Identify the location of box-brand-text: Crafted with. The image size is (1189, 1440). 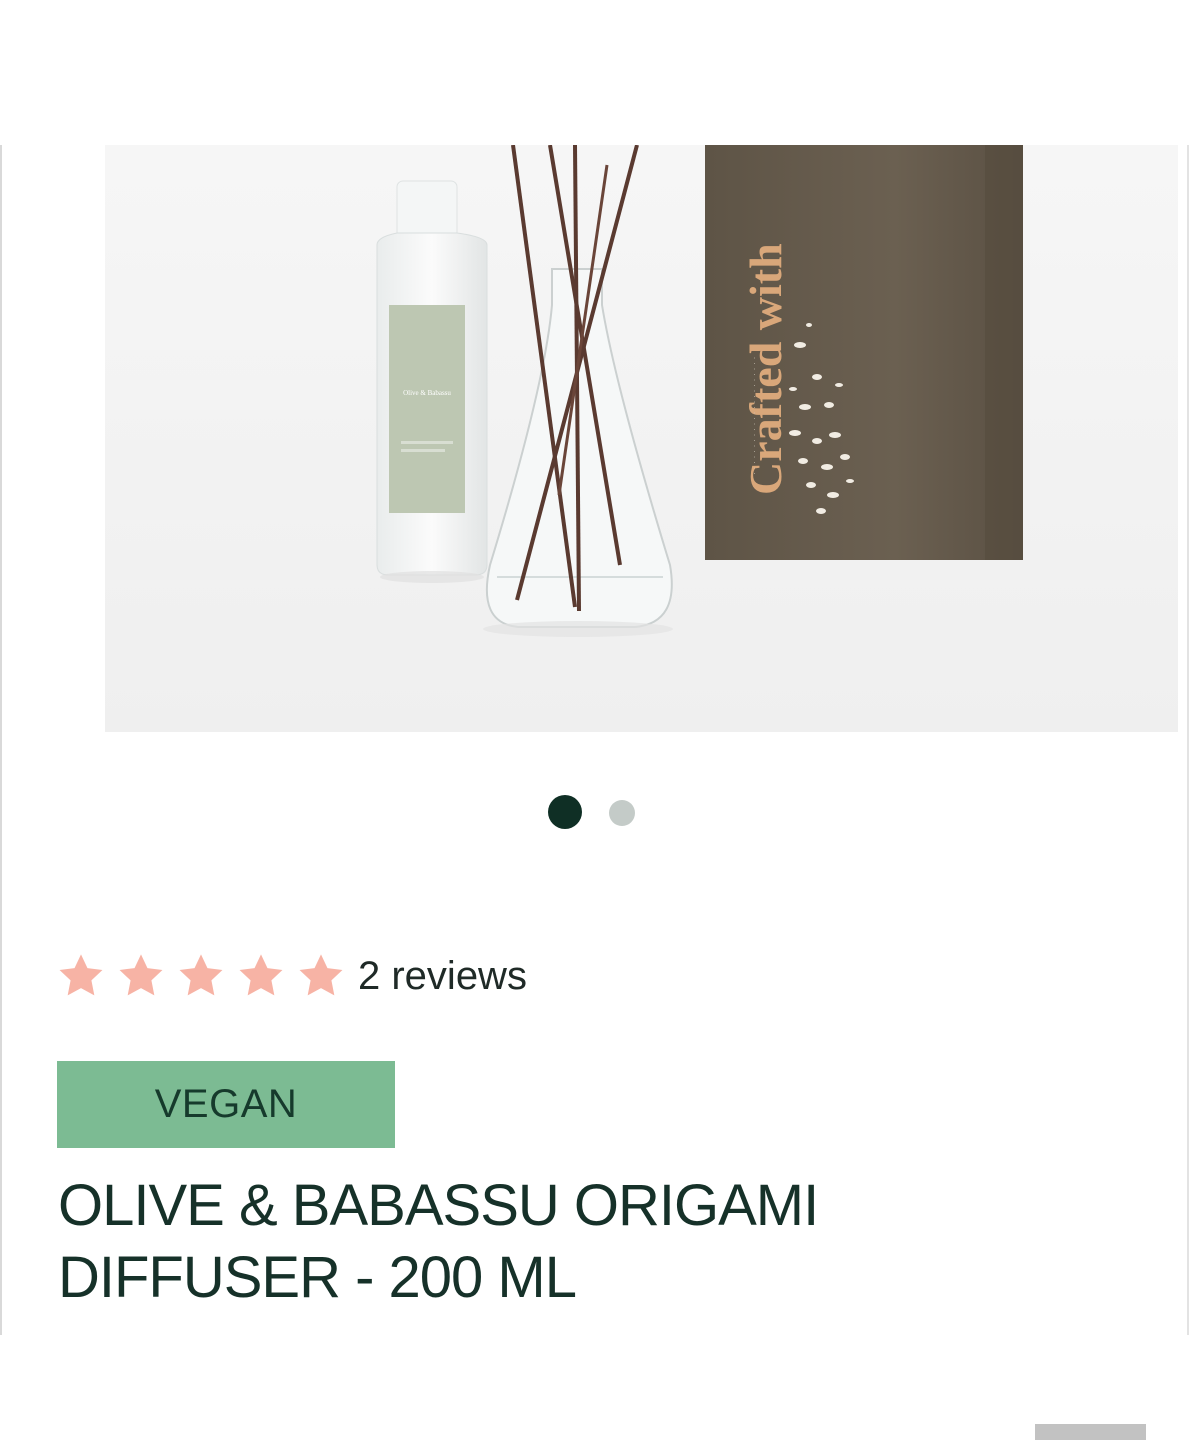
(765, 369).